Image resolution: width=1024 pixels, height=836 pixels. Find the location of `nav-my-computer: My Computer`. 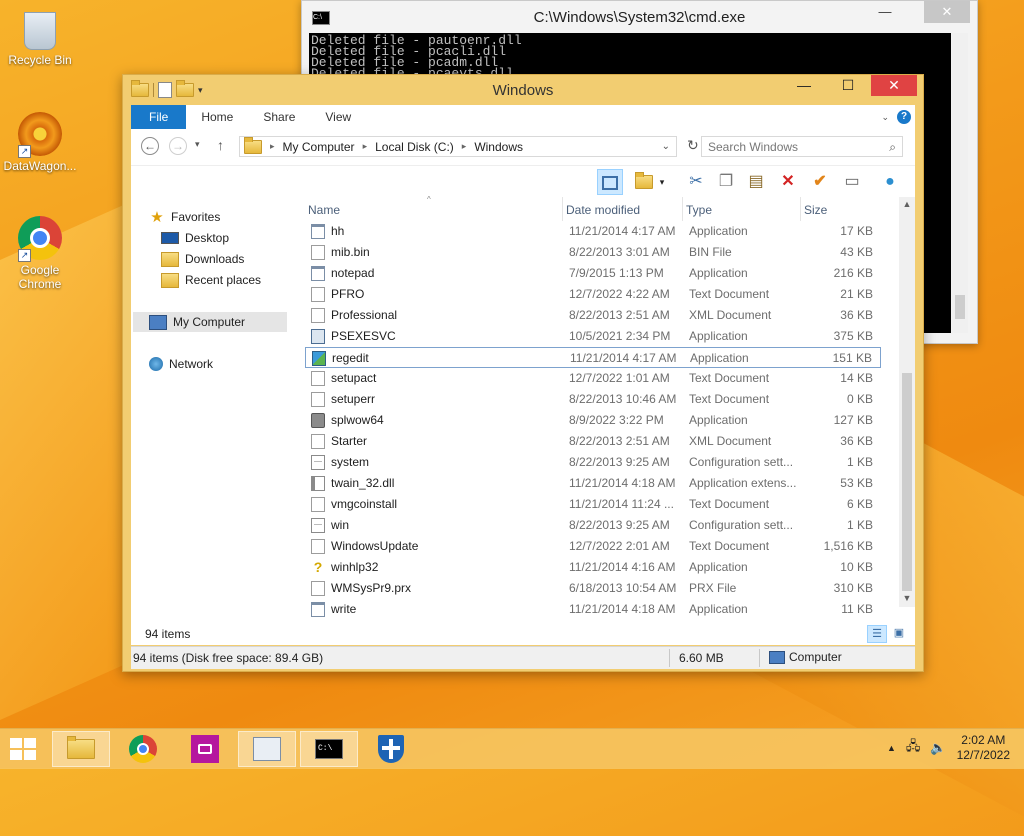

nav-my-computer: My Computer is located at coordinates (210, 322).